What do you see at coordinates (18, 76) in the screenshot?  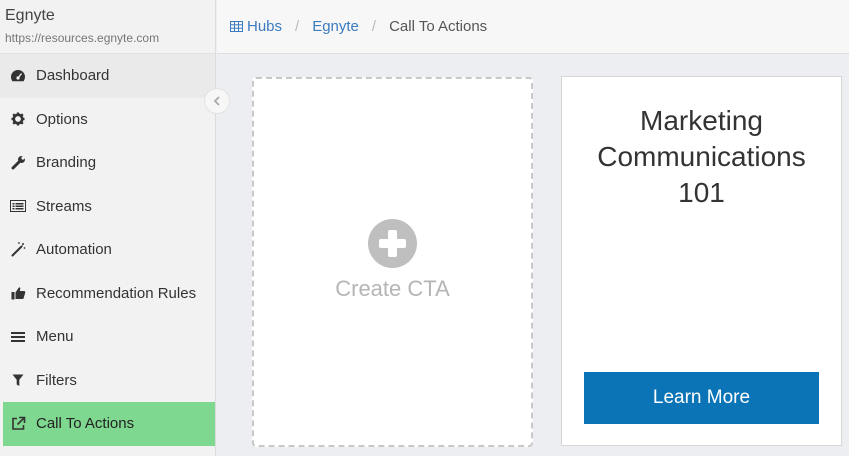 I see `dashboard-icon` at bounding box center [18, 76].